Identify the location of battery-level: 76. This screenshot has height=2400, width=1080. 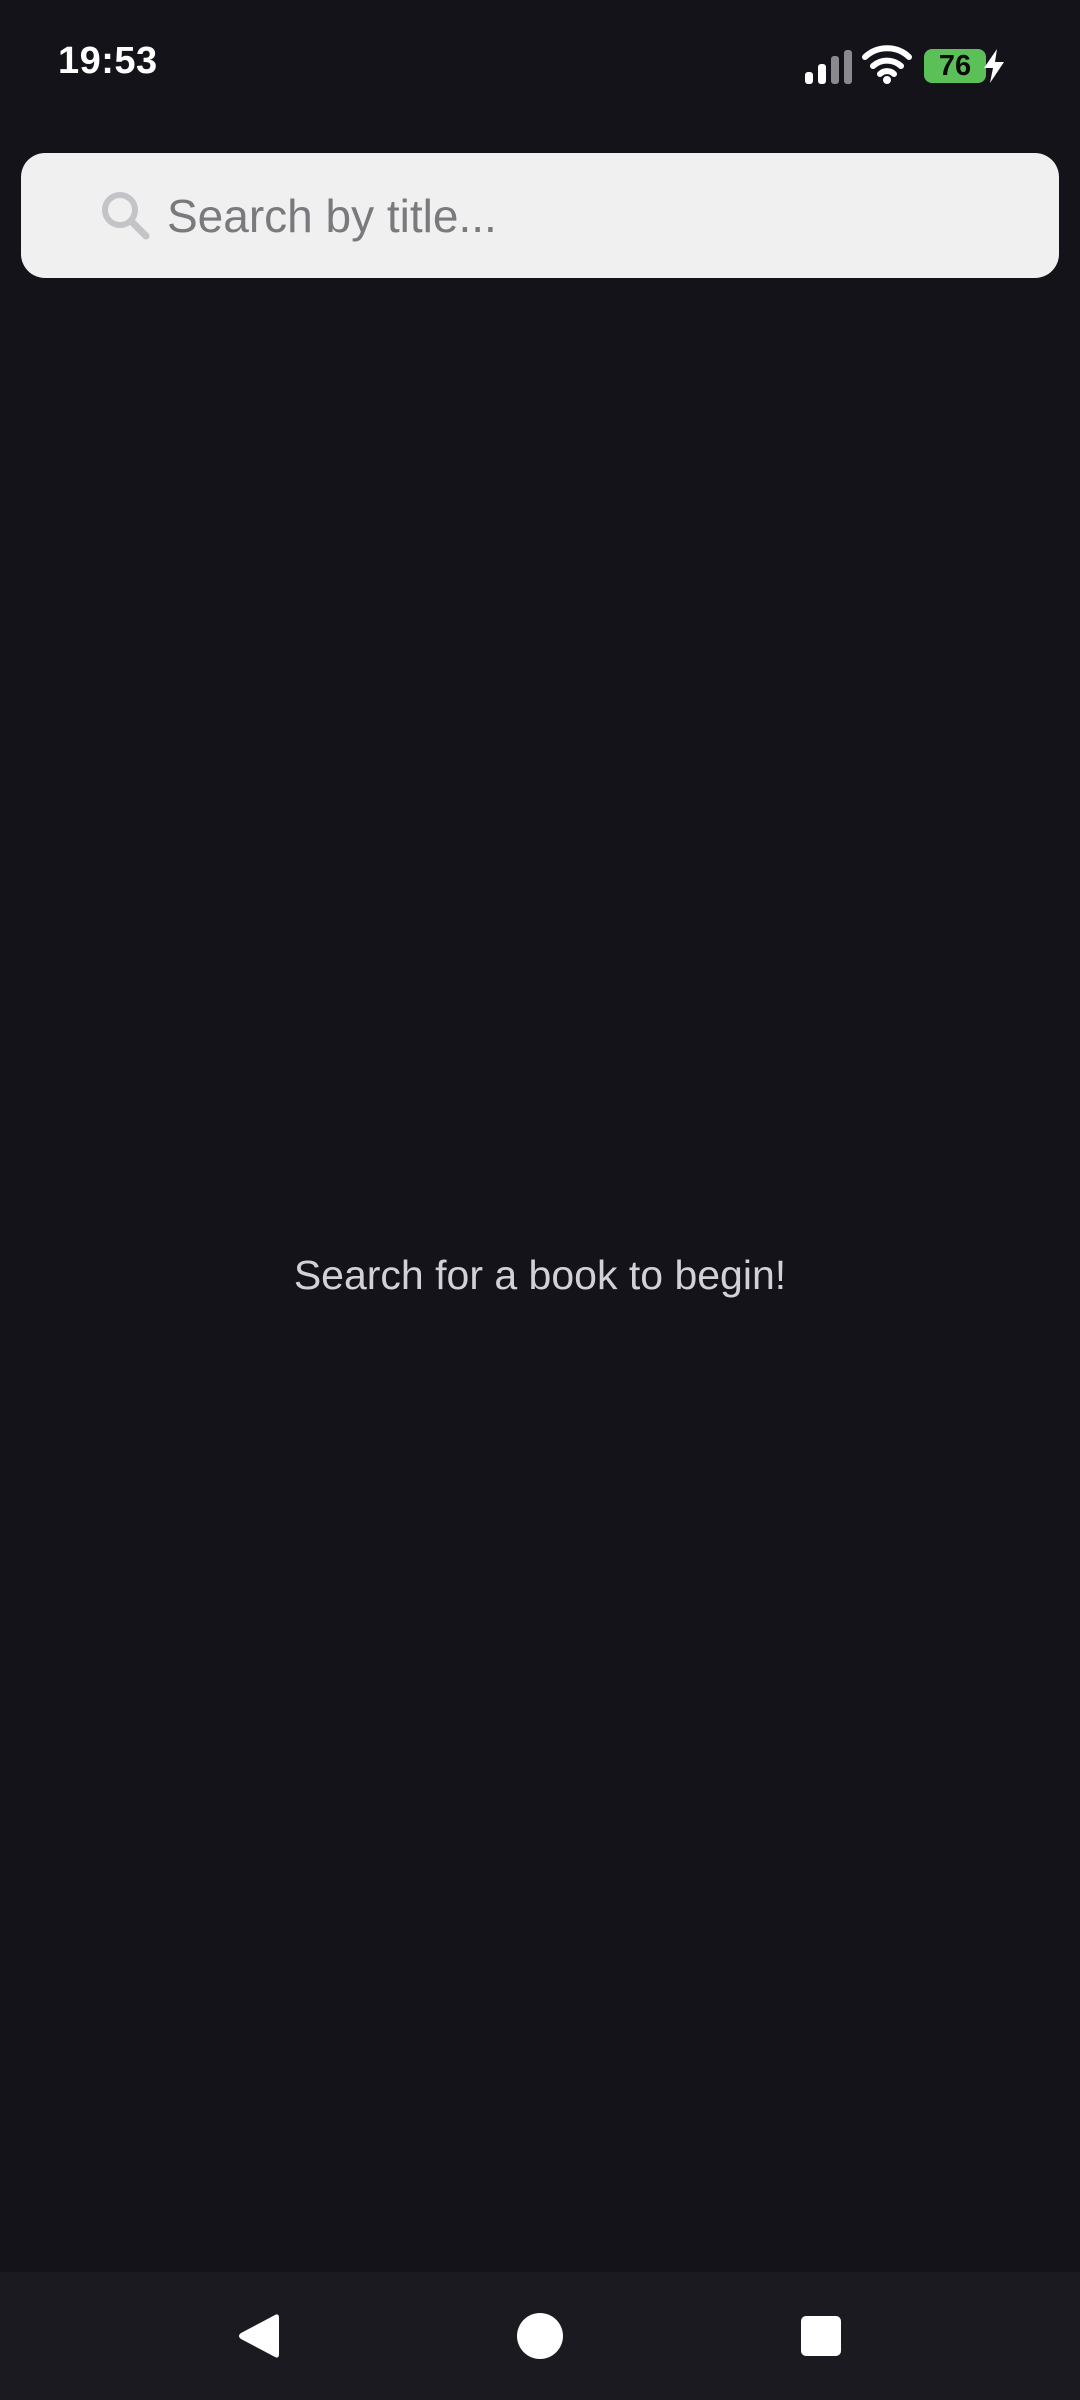
(955, 66).